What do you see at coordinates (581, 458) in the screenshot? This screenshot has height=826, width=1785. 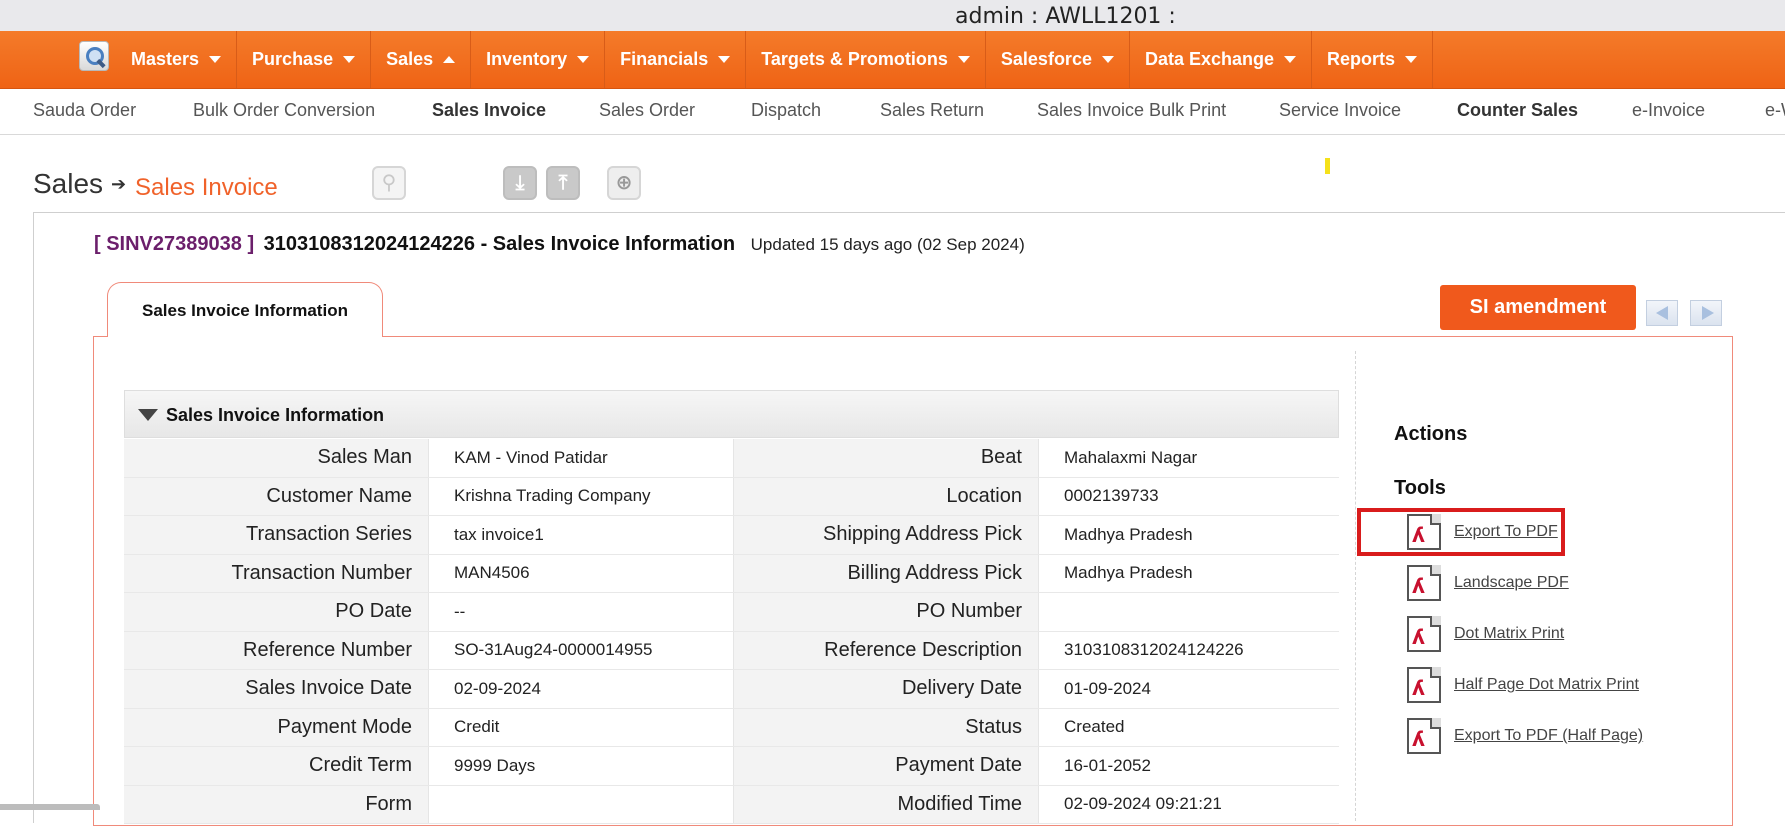 I see `field-value: KAM - Vinod Patidar` at bounding box center [581, 458].